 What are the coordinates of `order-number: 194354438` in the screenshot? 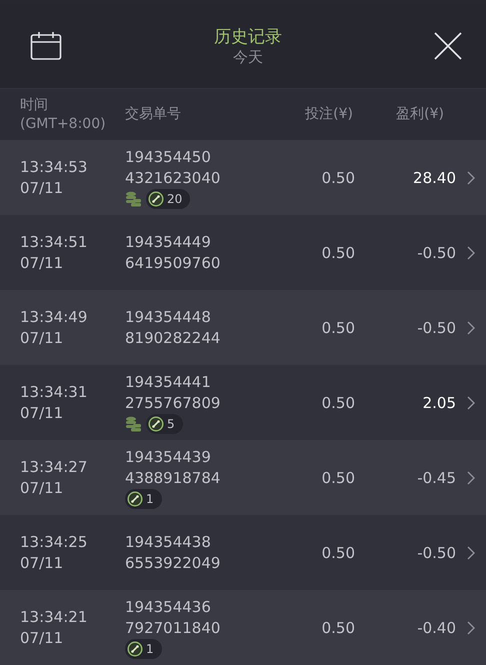 It's located at (168, 542).